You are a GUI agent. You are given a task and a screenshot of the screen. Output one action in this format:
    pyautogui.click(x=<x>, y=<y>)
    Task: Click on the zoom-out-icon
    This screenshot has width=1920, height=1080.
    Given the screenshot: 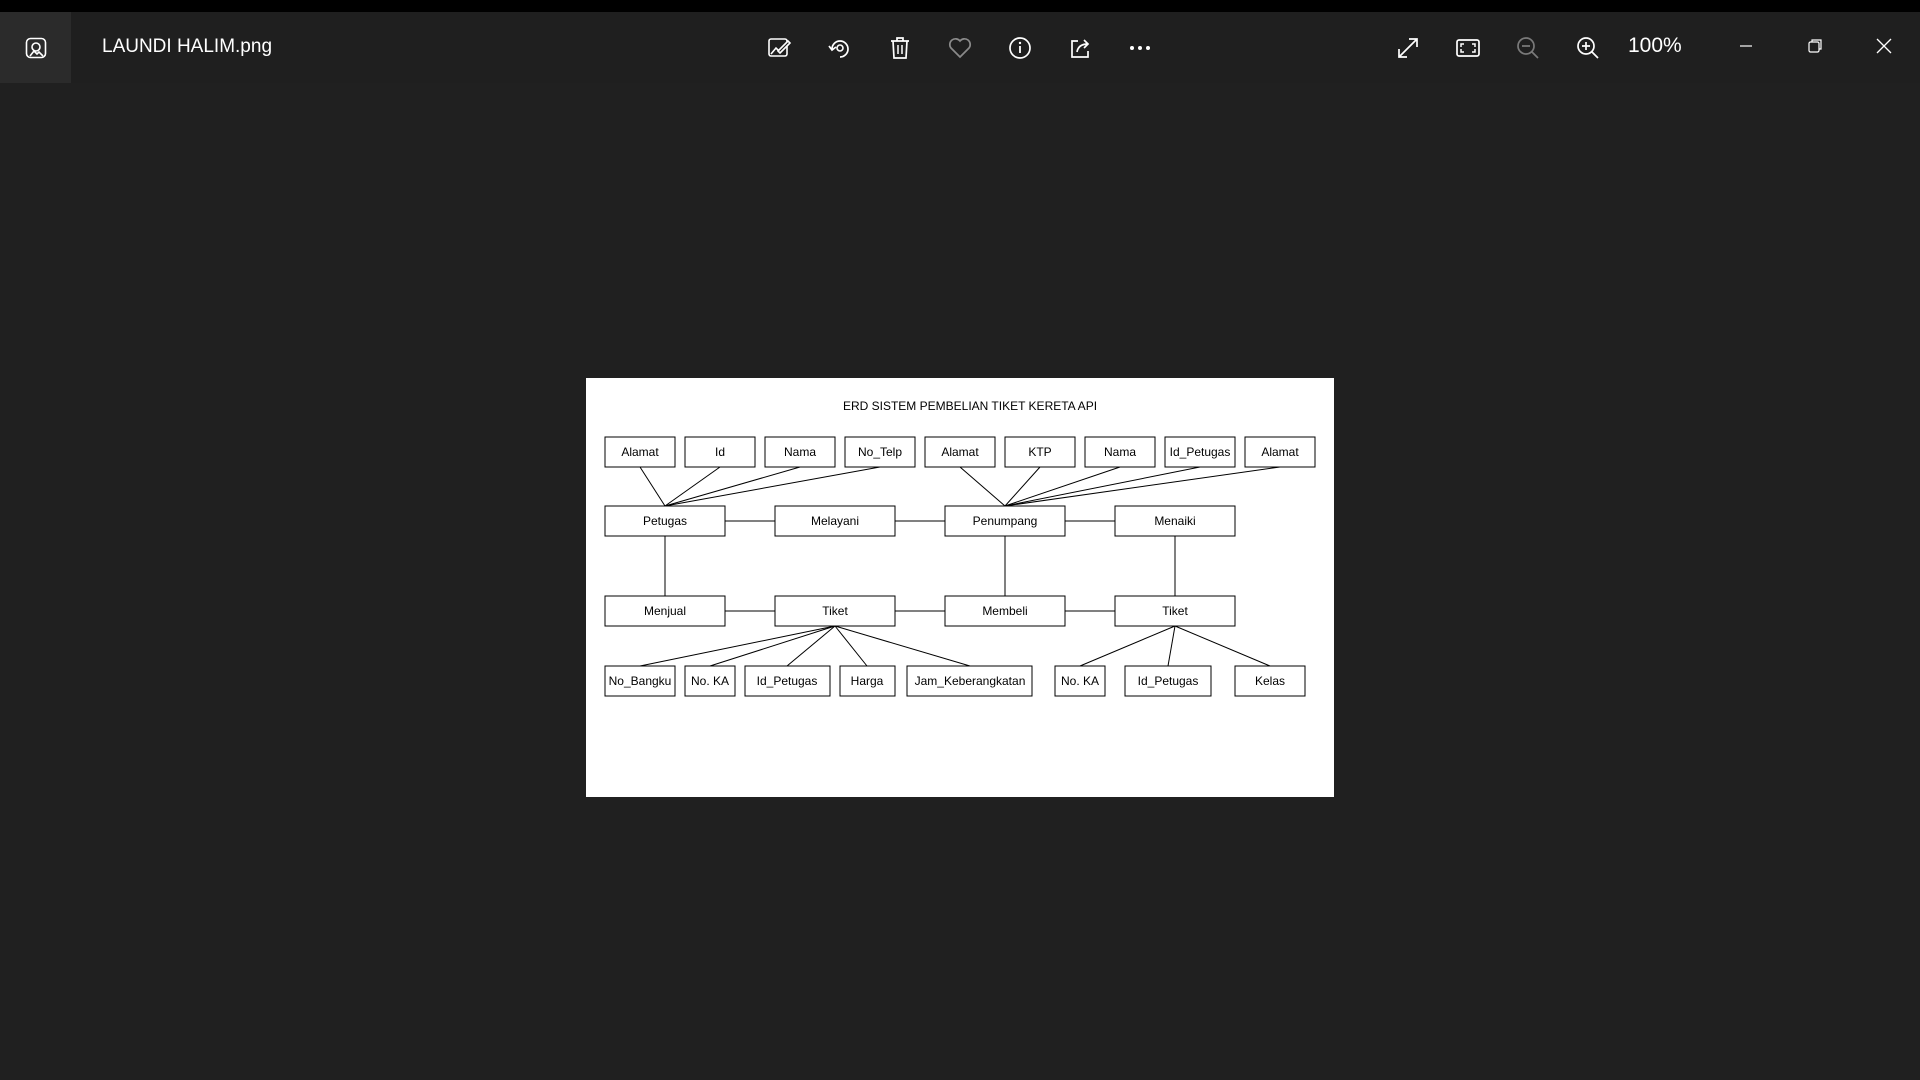 What is the action you would take?
    pyautogui.click(x=1528, y=48)
    